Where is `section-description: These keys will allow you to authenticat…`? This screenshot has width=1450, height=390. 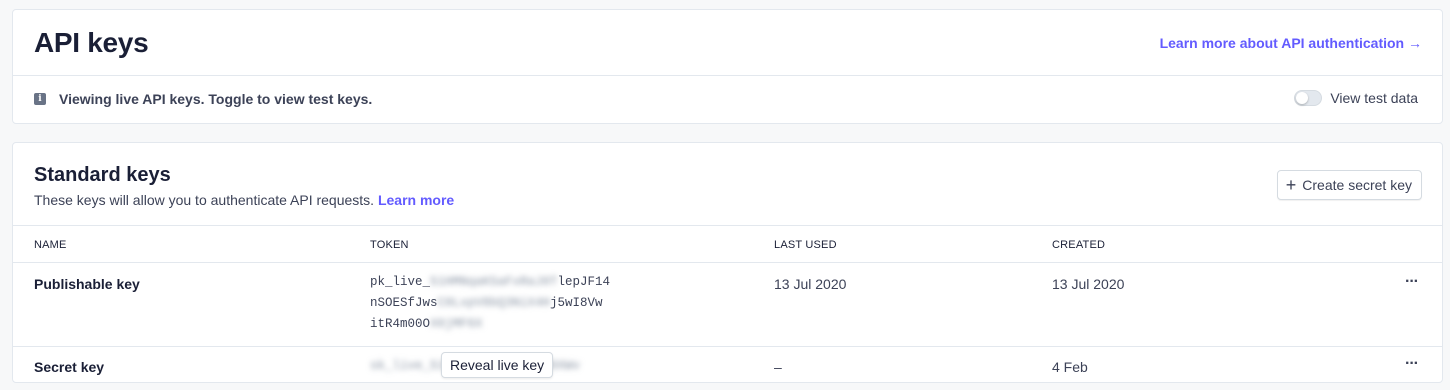
section-description: These keys will allow you to authenticat… is located at coordinates (244, 200).